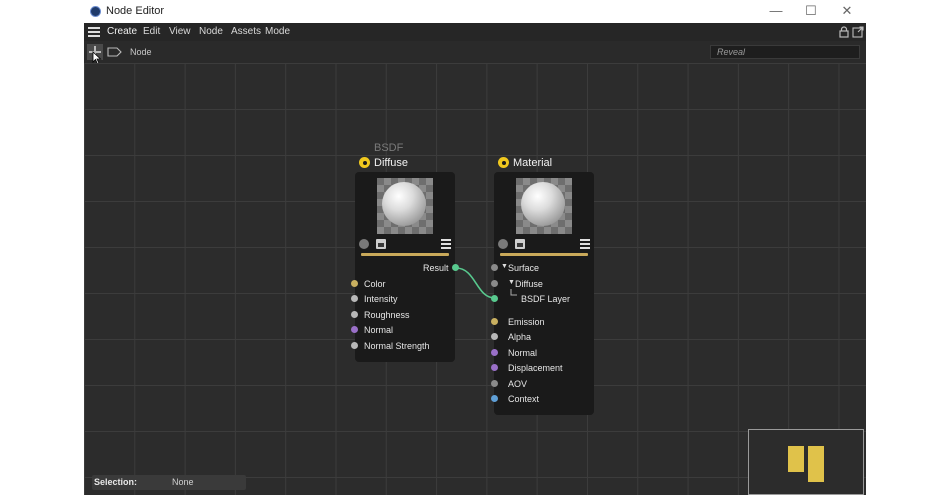  What do you see at coordinates (455, 267) in the screenshot?
I see `result-port` at bounding box center [455, 267].